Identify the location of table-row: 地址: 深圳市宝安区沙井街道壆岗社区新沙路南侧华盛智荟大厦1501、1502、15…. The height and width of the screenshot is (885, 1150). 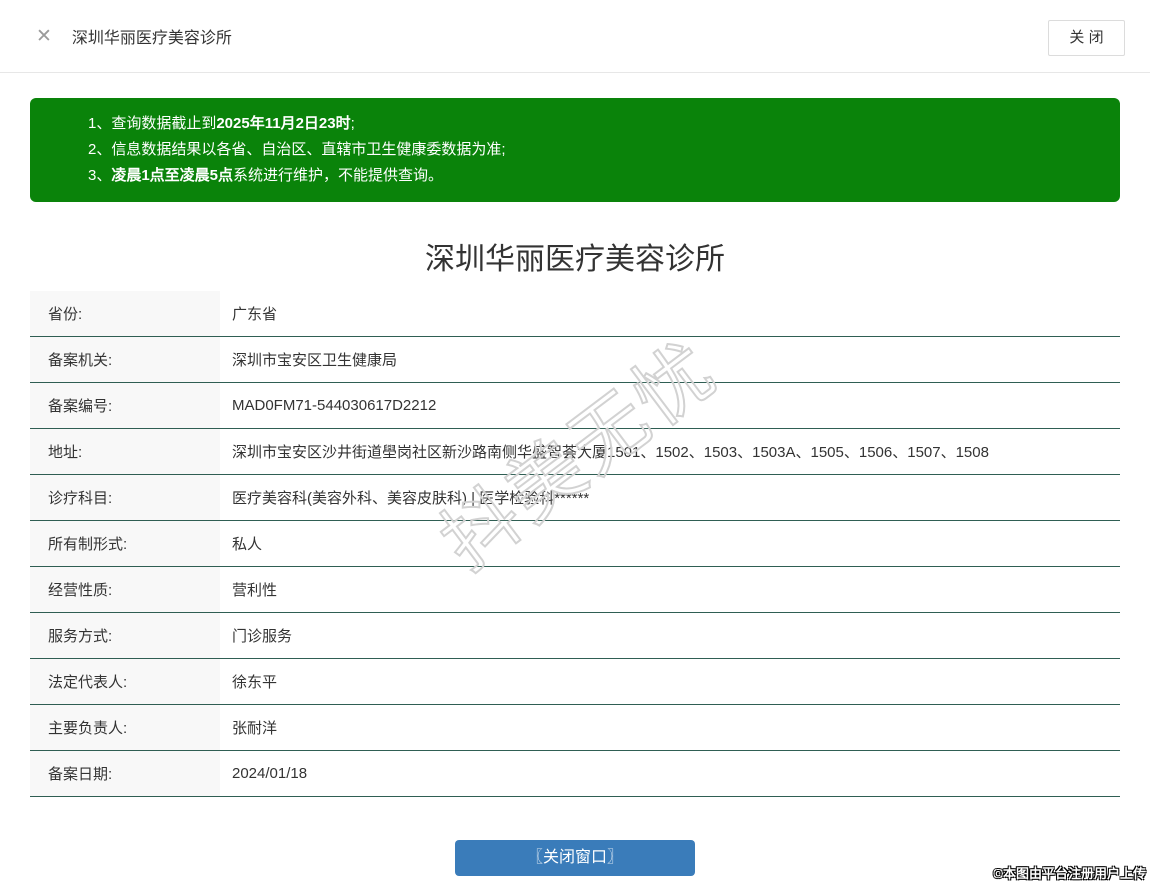
(575, 452).